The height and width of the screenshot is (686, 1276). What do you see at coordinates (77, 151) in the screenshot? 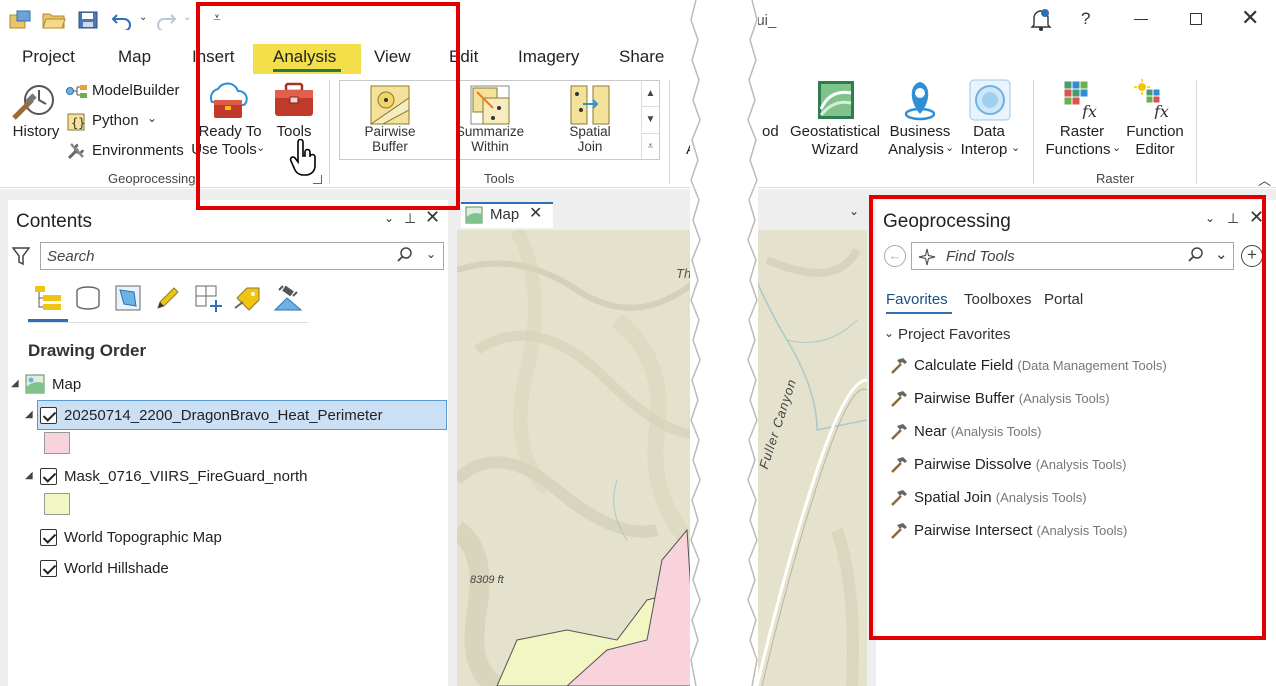
I see `environments-icon` at bounding box center [77, 151].